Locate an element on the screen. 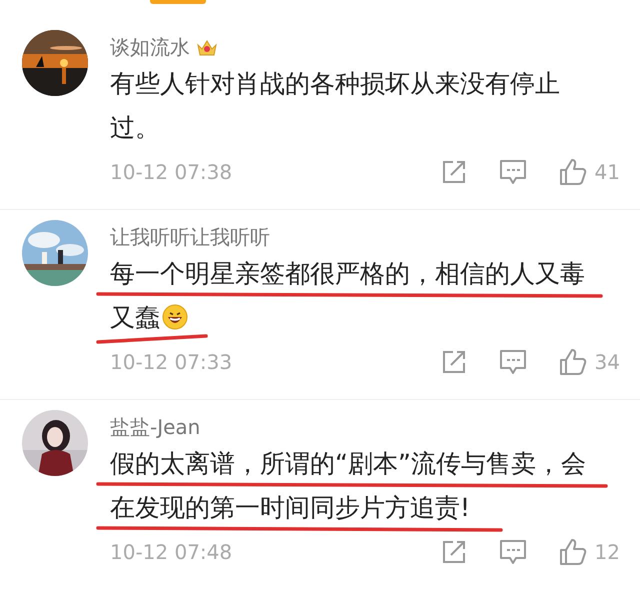 Image resolution: width=640 pixels, height=589 pixels. comment-time: 10-12 07:48 is located at coordinates (172, 552).